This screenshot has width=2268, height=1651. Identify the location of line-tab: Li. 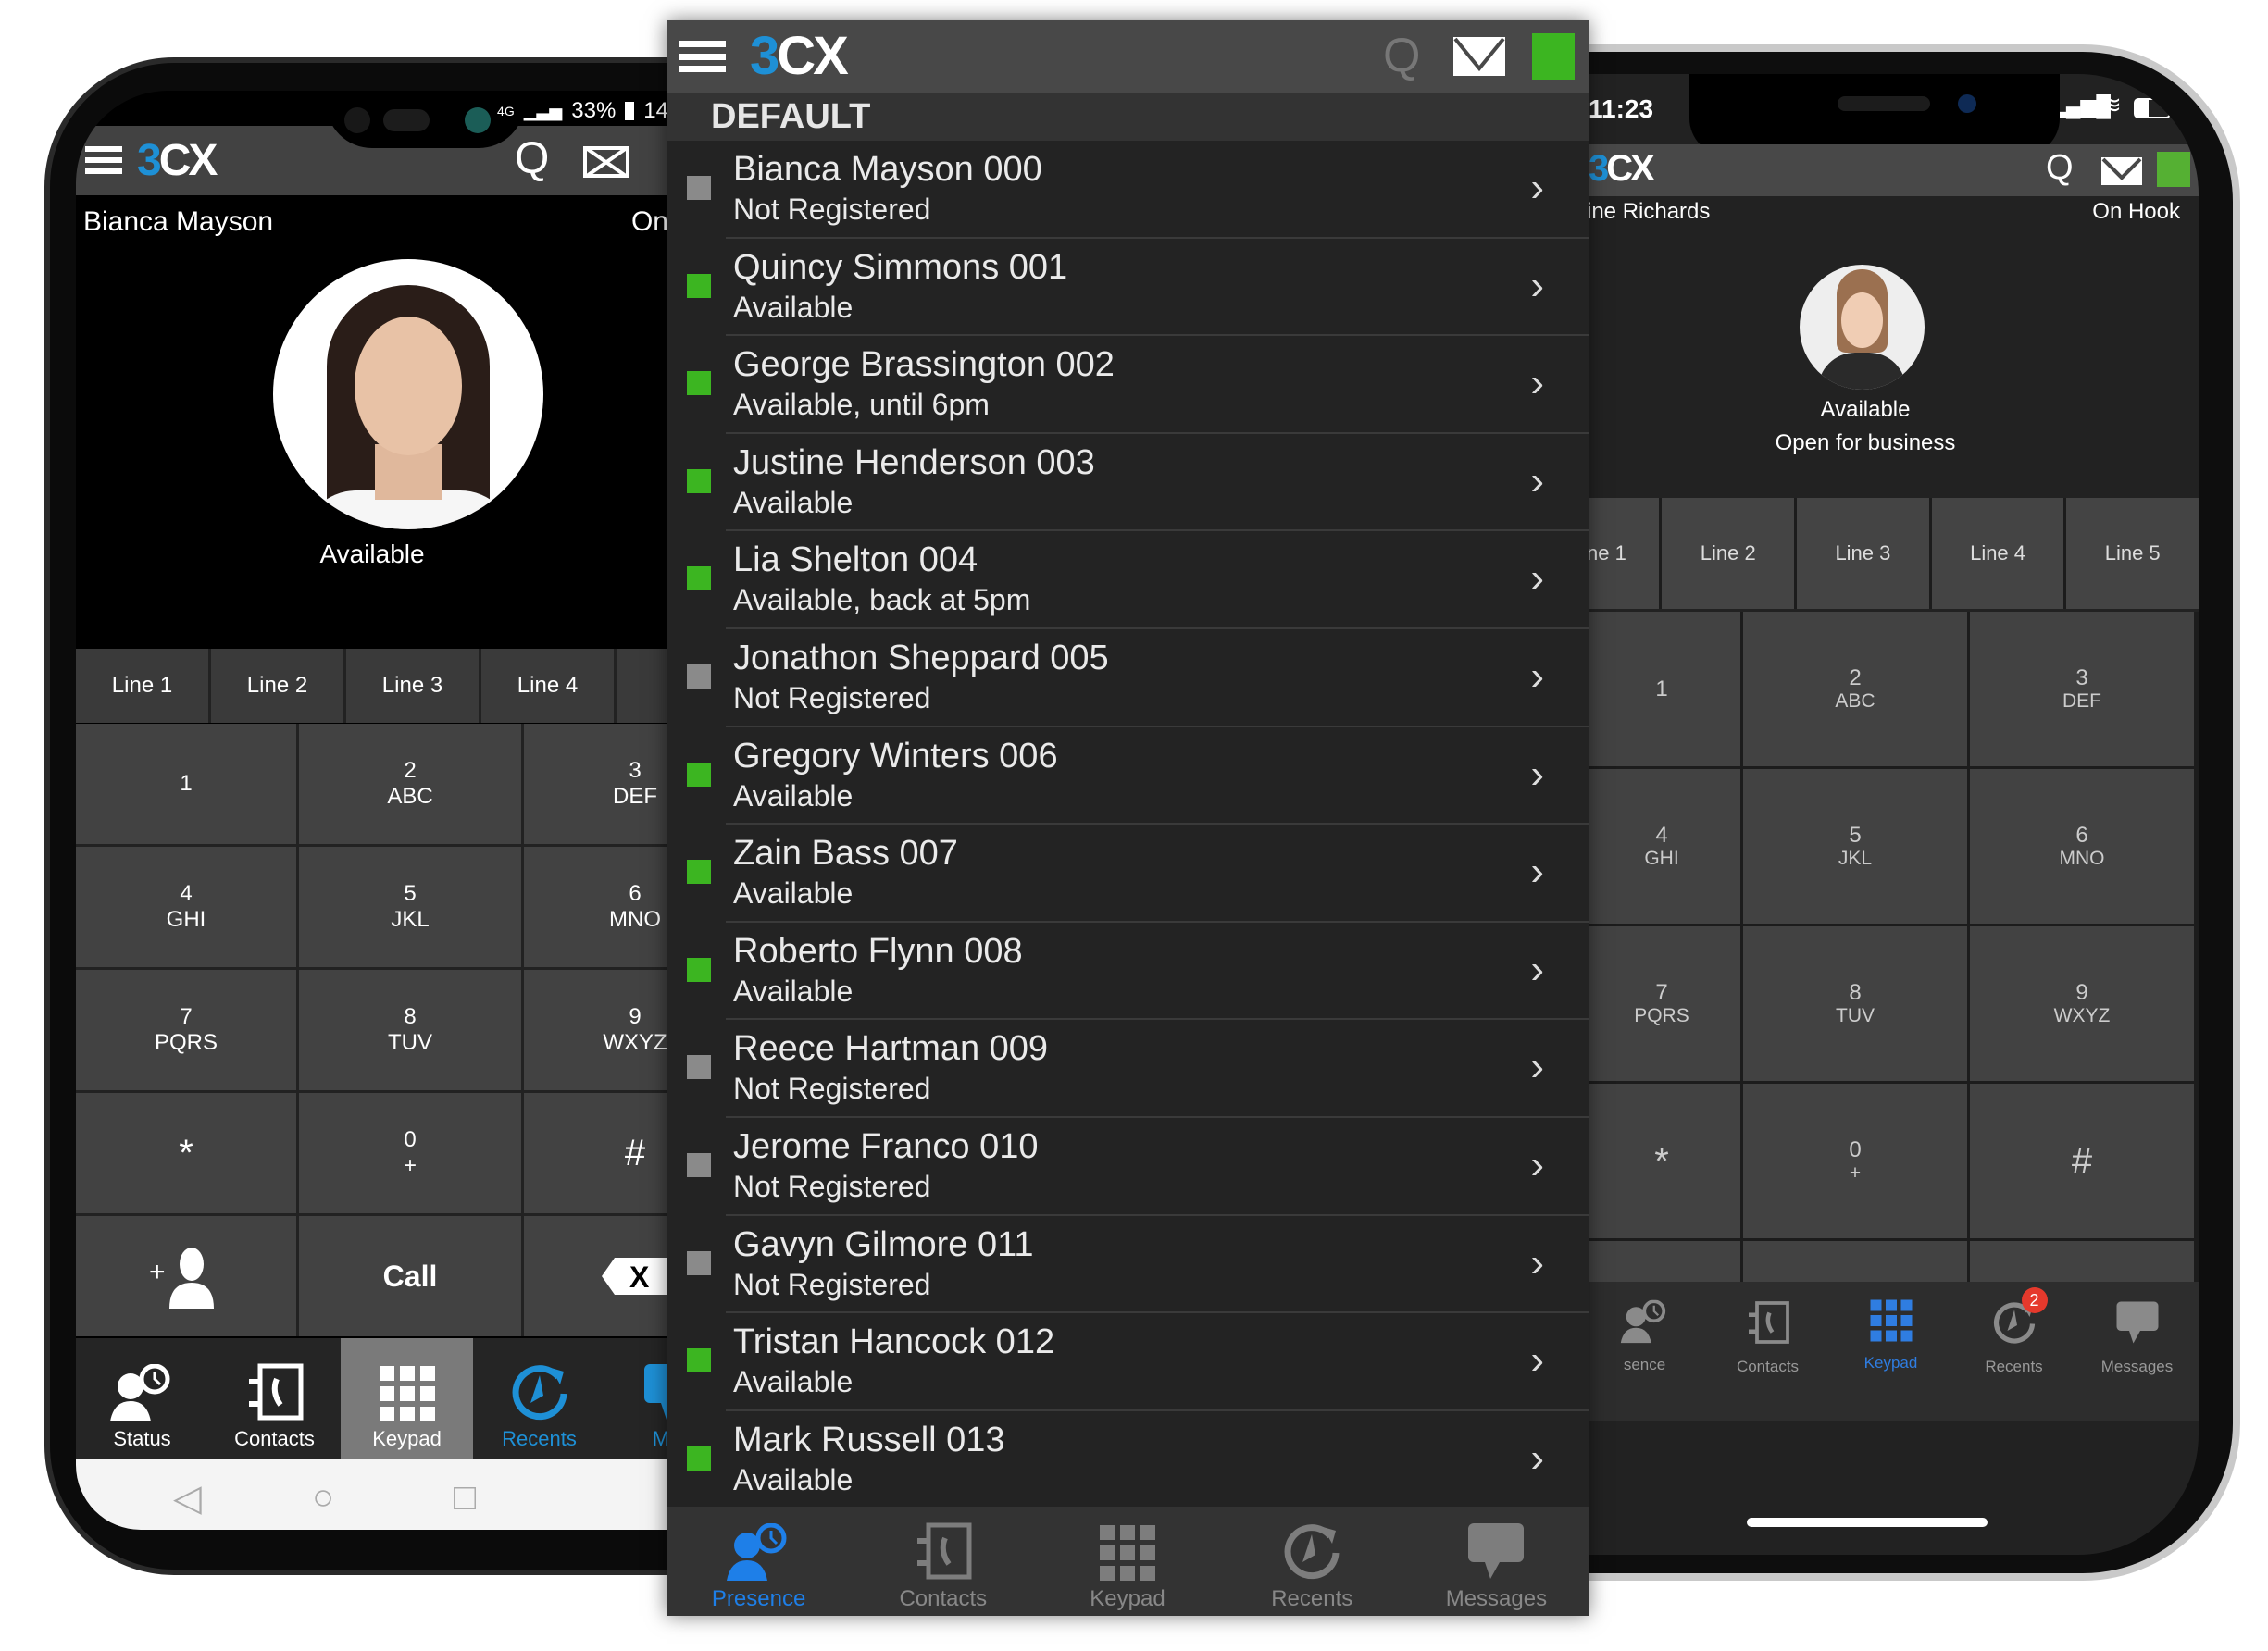
(642, 686).